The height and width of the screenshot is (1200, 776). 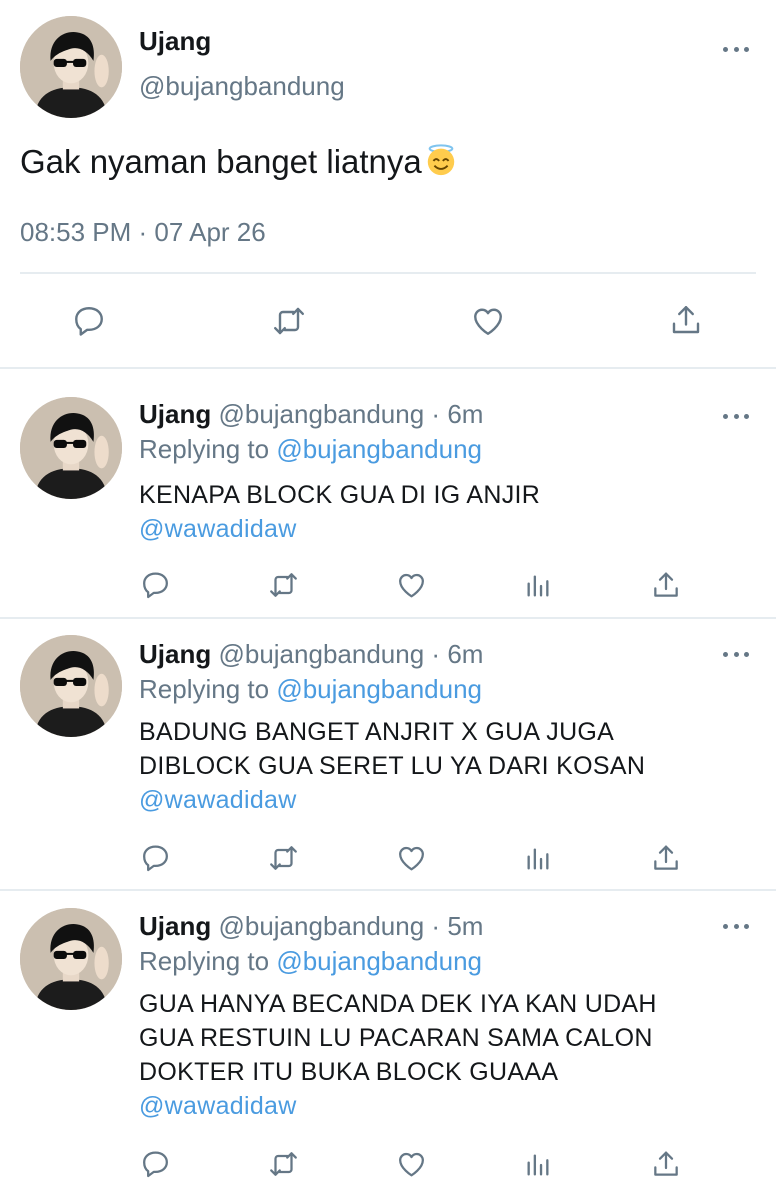 I want to click on reply-text-line: GUA RESTUIN LU PACARAN SAMA CALON, so click(x=396, y=1038).